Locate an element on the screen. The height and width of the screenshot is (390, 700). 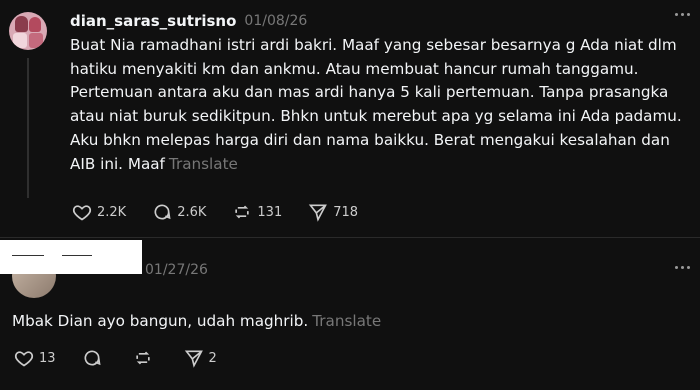
like-count: 2.2K is located at coordinates (112, 212).